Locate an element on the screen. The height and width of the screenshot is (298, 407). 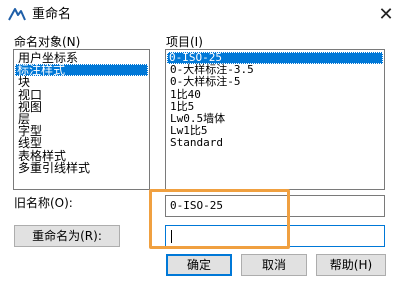
rename-to-input is located at coordinates (275, 236).